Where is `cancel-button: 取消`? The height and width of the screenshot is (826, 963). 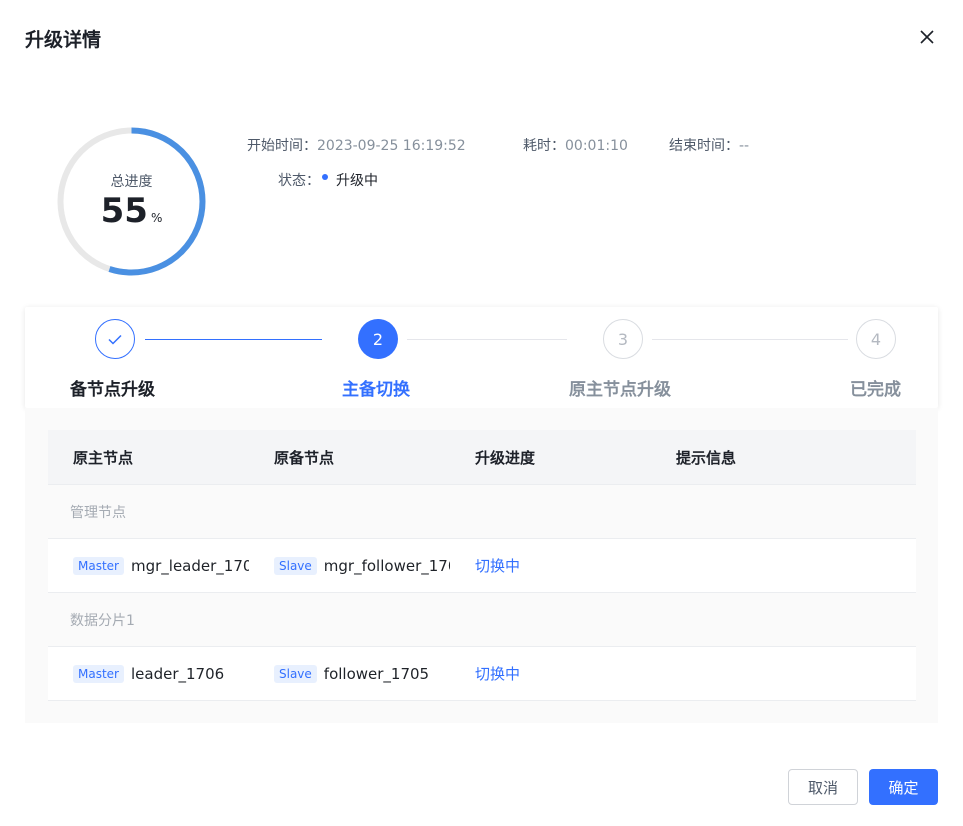
cancel-button: 取消 is located at coordinates (823, 787).